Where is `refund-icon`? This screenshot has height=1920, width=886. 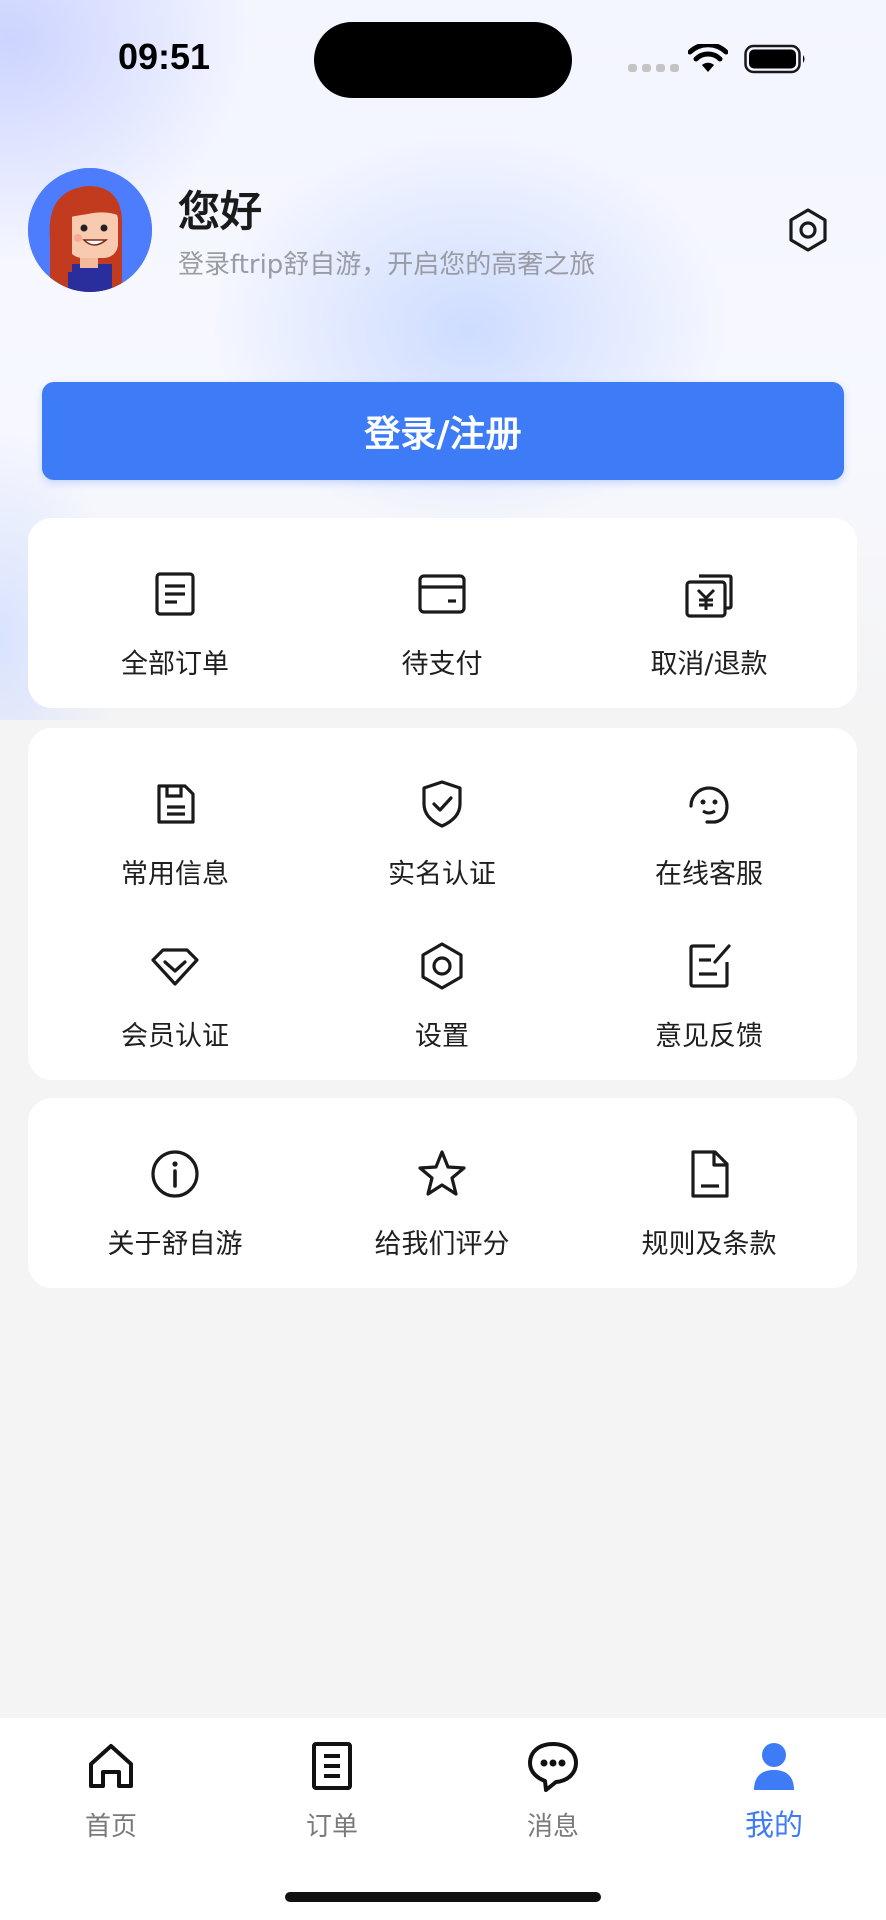 refund-icon is located at coordinates (709, 596).